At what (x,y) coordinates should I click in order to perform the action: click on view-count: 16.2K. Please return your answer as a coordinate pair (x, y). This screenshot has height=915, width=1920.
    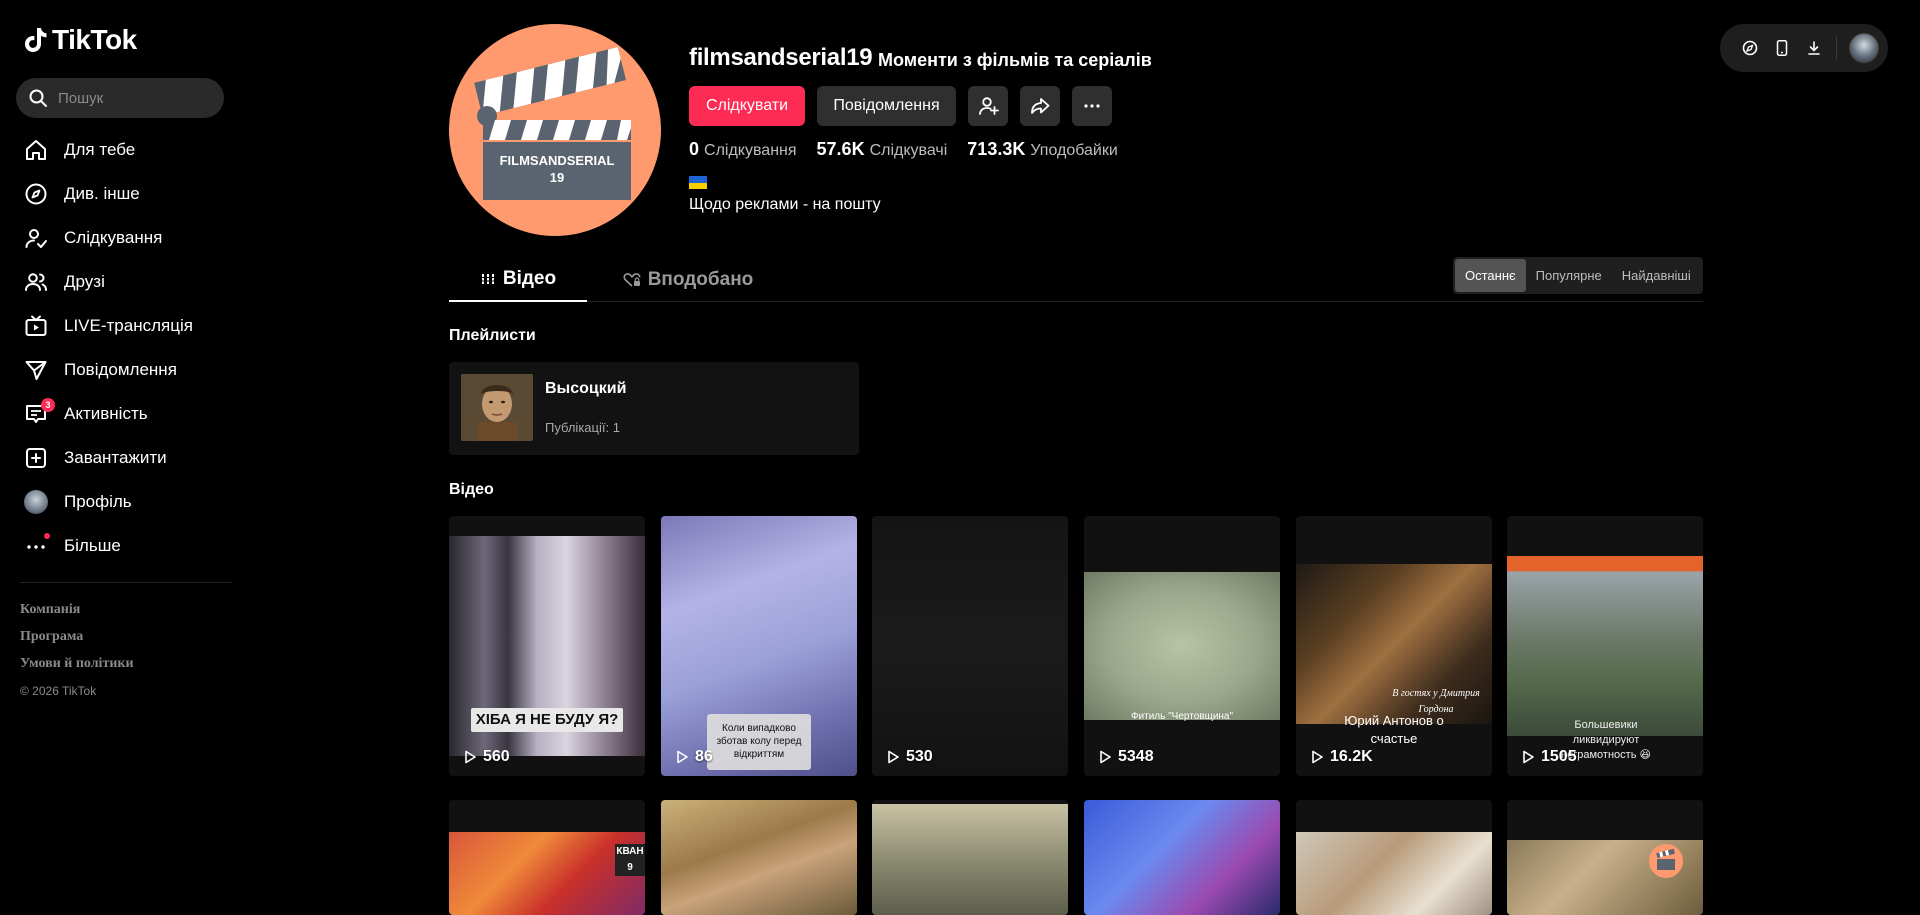
    Looking at the image, I should click on (1341, 757).